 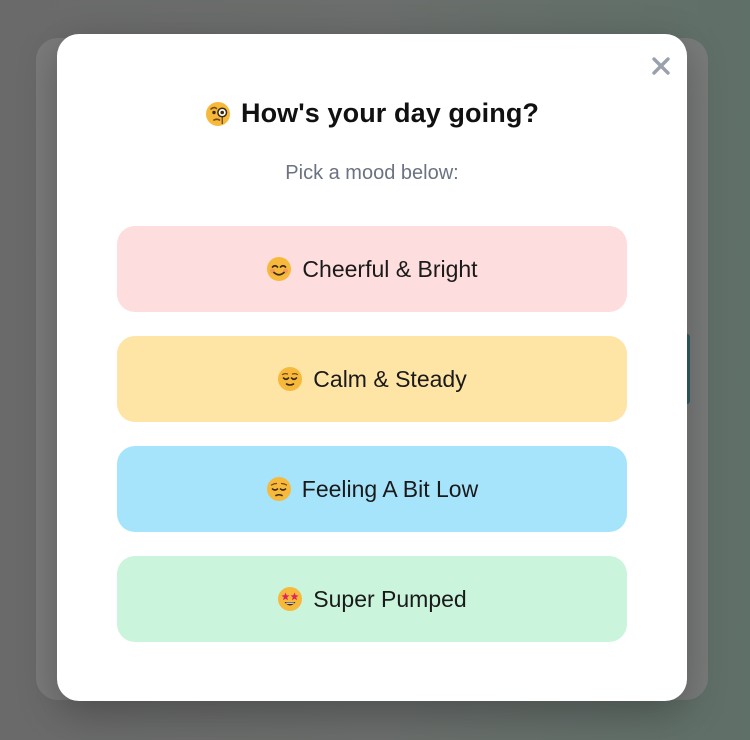 What do you see at coordinates (278, 489) in the screenshot?
I see `pensive-face-icon` at bounding box center [278, 489].